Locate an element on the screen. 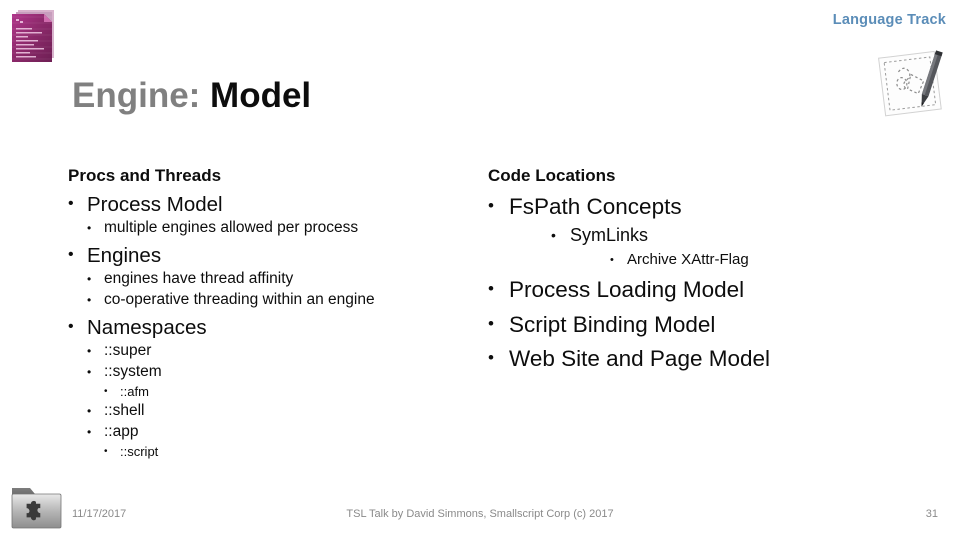 The height and width of the screenshot is (540, 960). folder-puzzle-icon is located at coordinates (37, 507).